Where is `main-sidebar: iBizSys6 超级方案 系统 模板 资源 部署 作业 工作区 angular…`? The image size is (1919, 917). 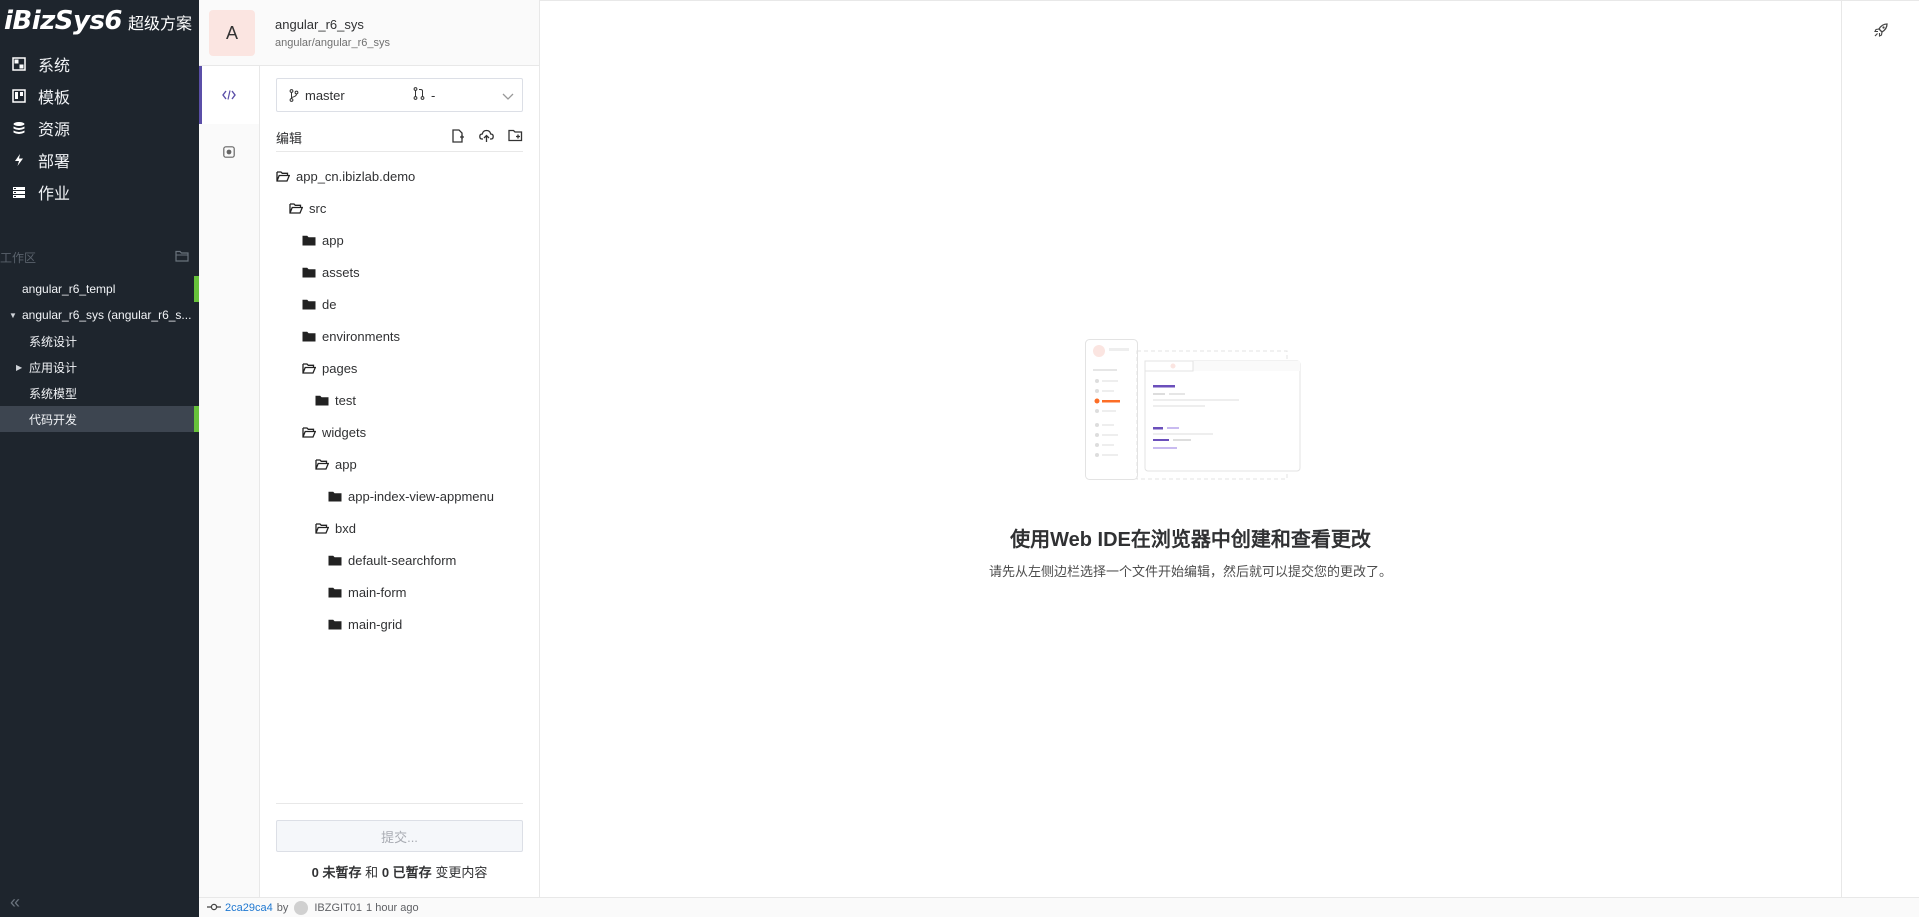
main-sidebar: iBizSys6 超级方案 系统 模板 资源 部署 作业 工作区 angular… is located at coordinates (99, 458).